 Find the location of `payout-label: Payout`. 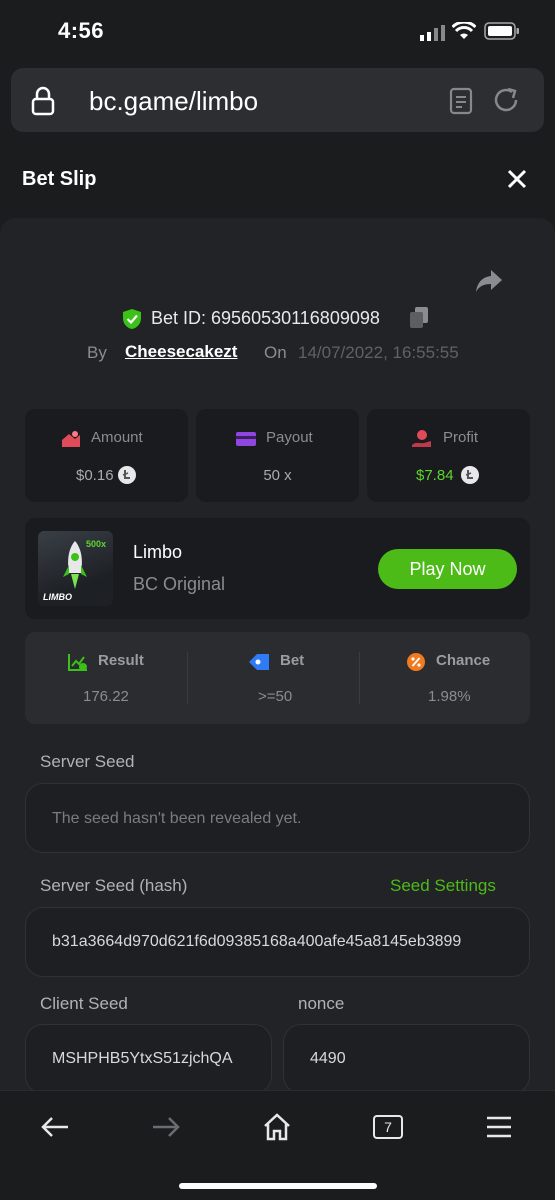

payout-label: Payout is located at coordinates (289, 437).